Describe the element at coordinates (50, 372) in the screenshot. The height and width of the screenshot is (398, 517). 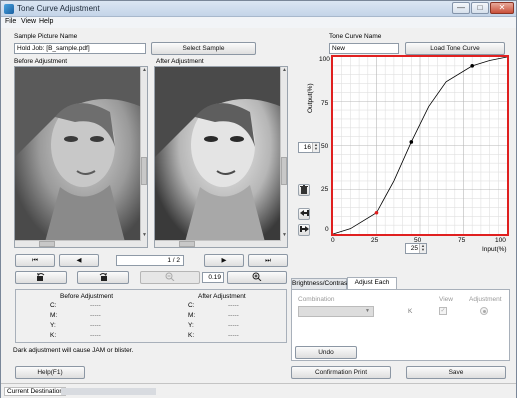
I see `help-button: Help(F1)` at that location.